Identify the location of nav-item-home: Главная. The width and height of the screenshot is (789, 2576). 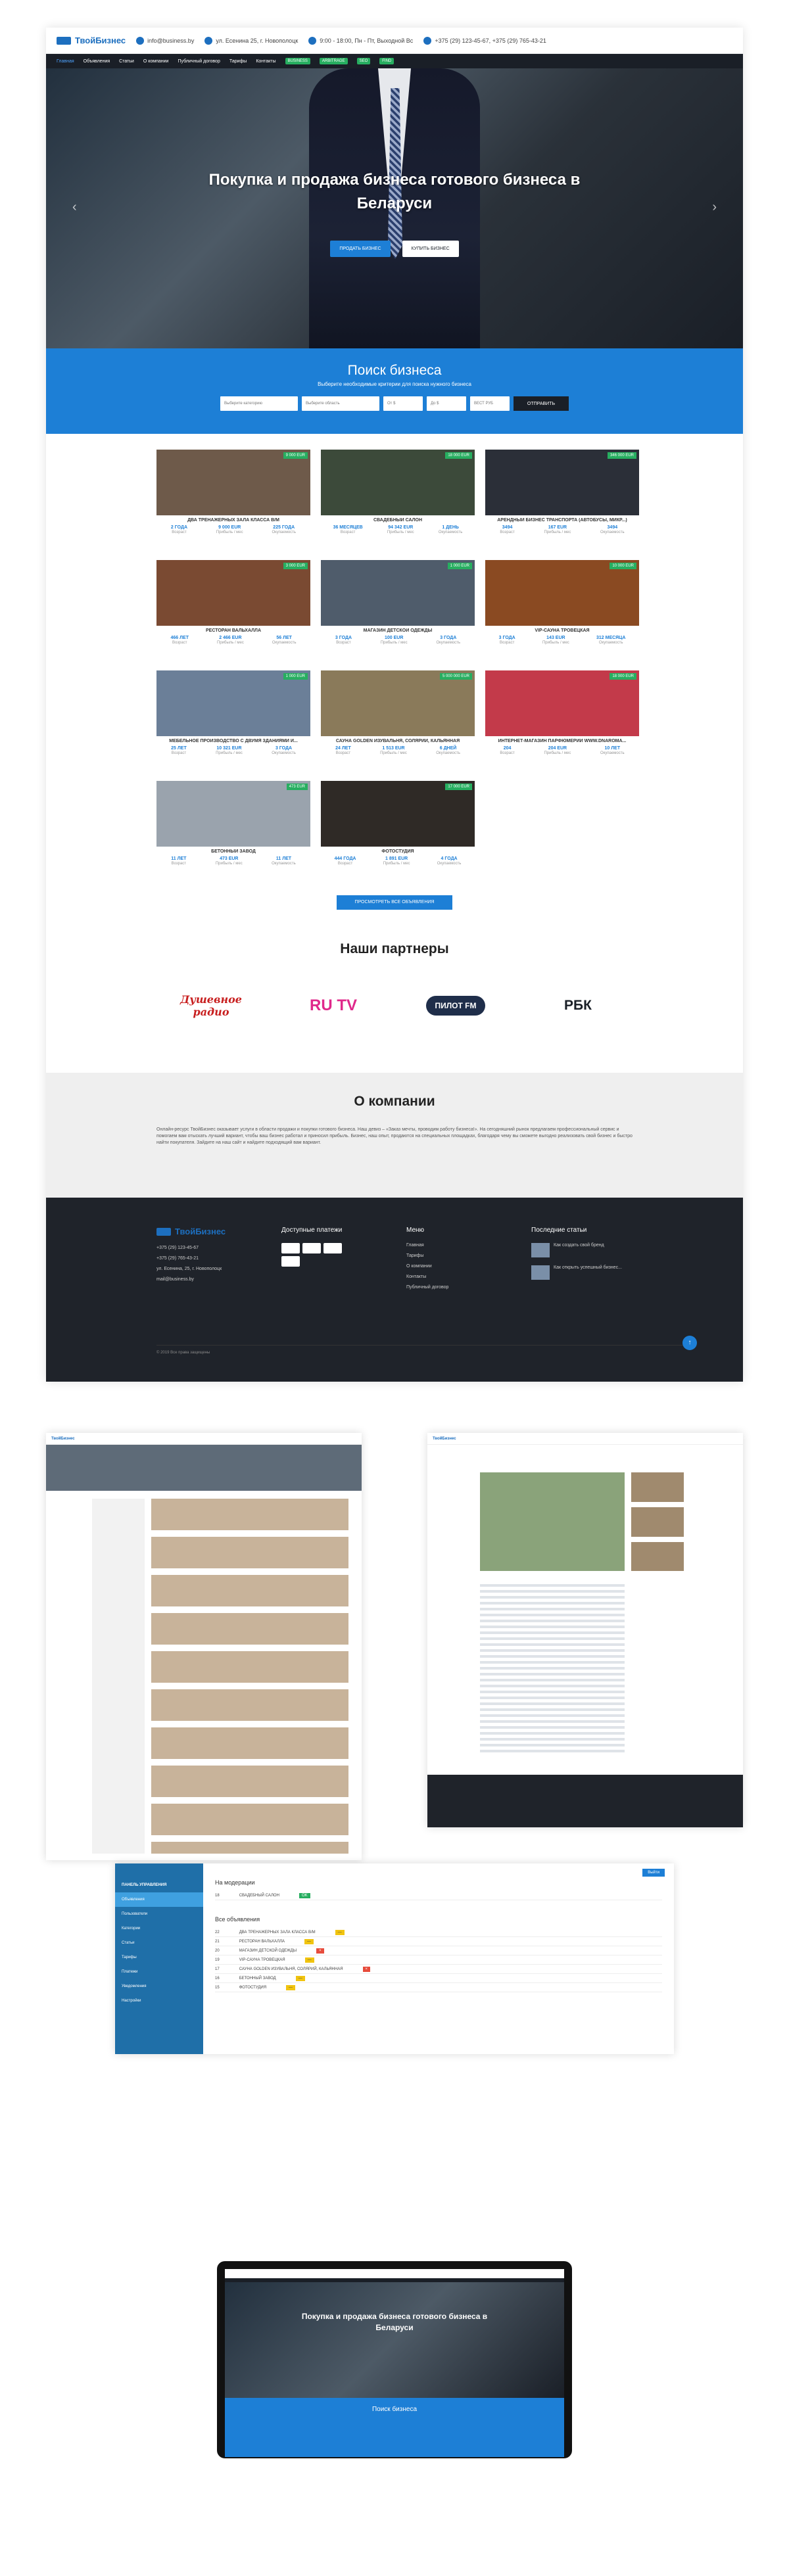
(65, 61).